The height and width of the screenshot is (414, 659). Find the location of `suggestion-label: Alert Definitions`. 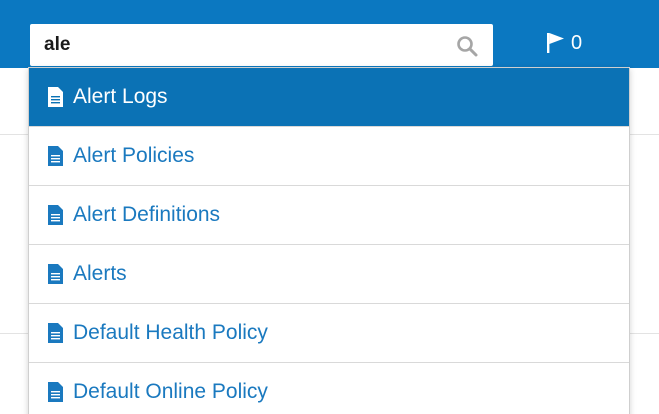

suggestion-label: Alert Definitions is located at coordinates (147, 214).